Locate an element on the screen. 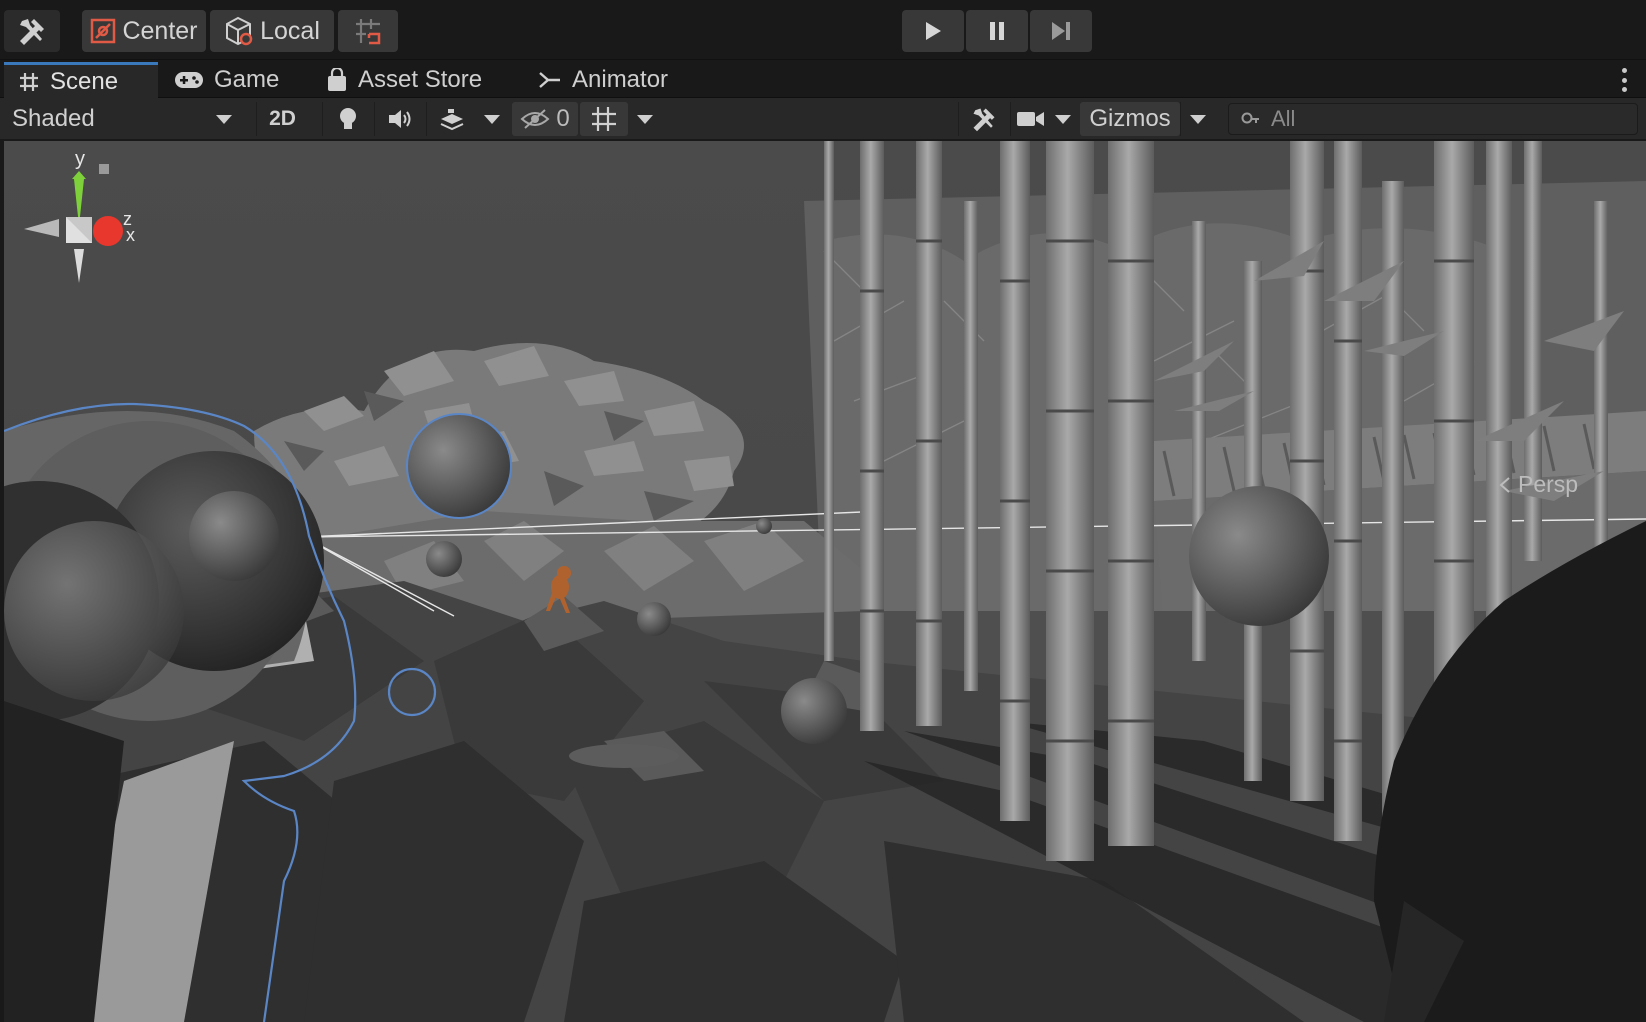 The width and height of the screenshot is (1646, 1022). more-options-icon is located at coordinates (1624, 80).